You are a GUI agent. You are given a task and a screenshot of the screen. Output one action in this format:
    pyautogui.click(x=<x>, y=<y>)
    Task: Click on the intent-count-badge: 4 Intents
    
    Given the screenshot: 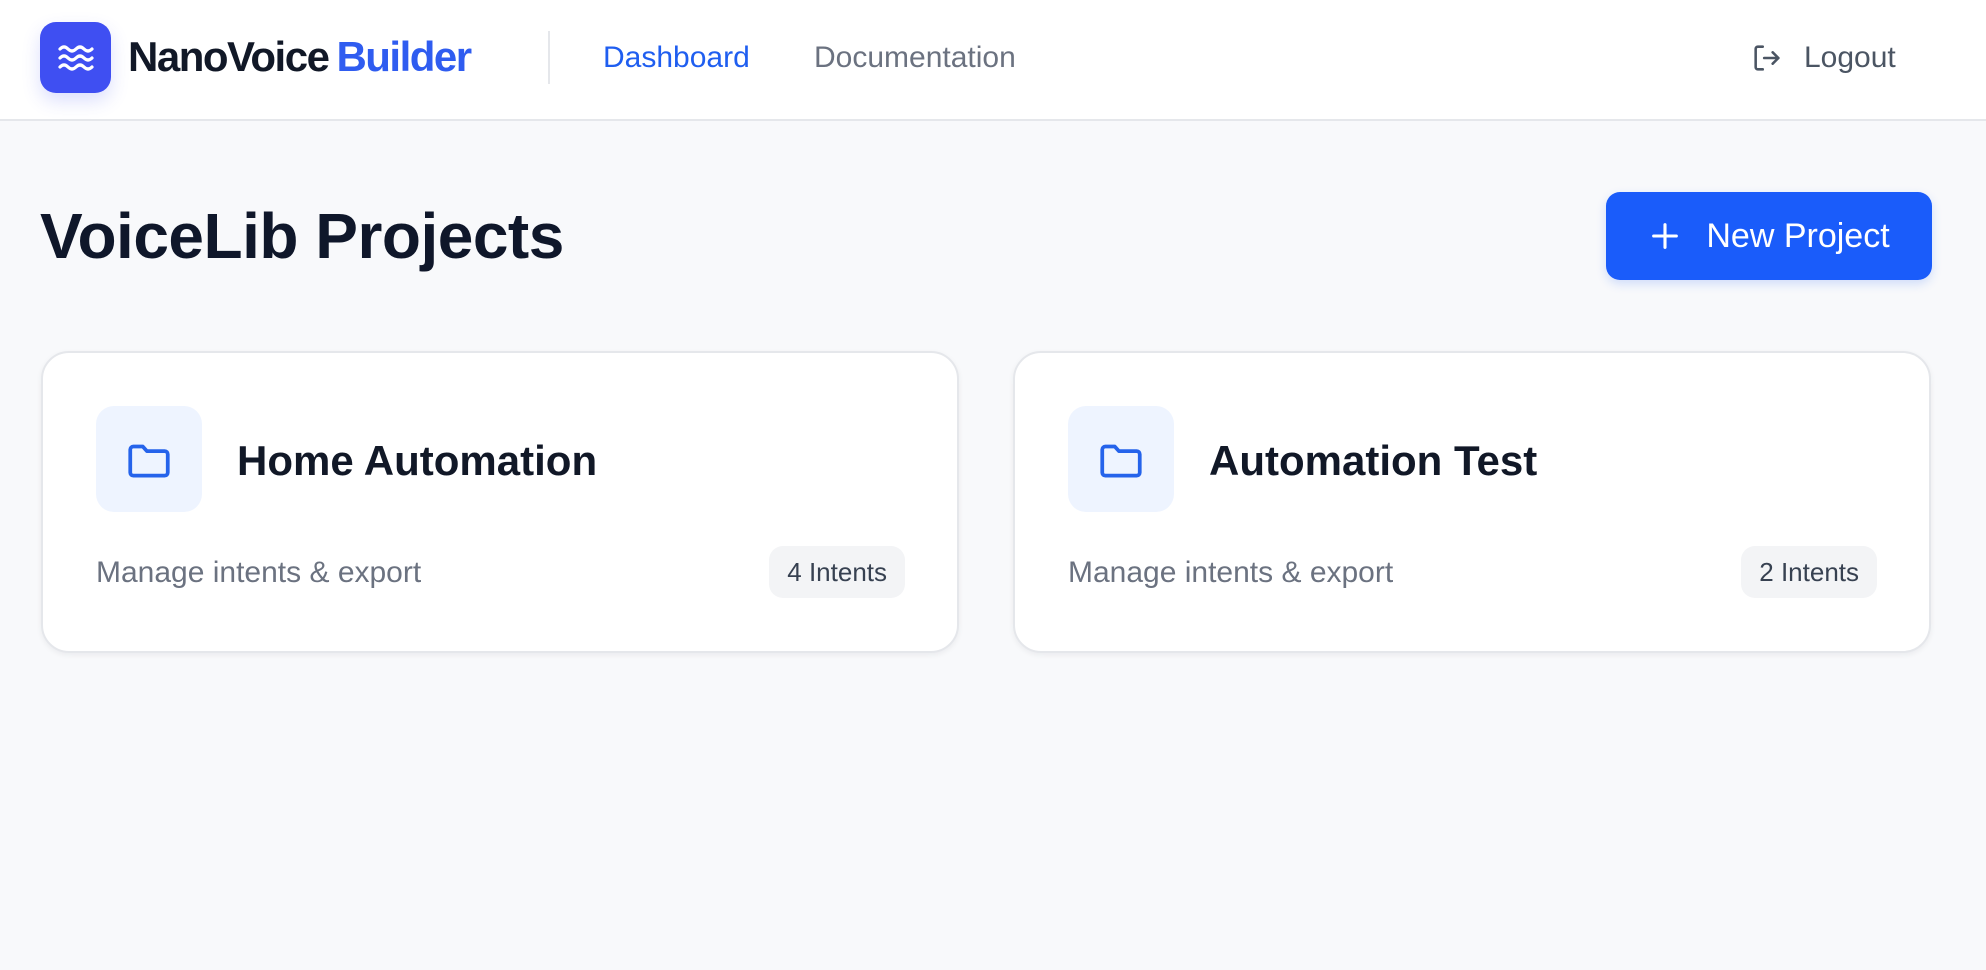 What is the action you would take?
    pyautogui.click(x=837, y=572)
    